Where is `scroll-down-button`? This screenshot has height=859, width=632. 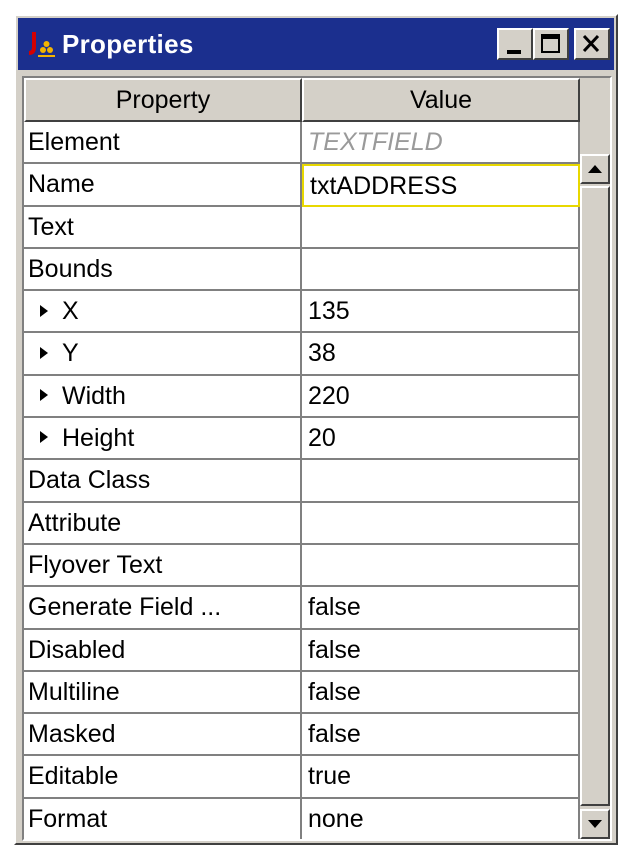
scroll-down-button is located at coordinates (595, 824).